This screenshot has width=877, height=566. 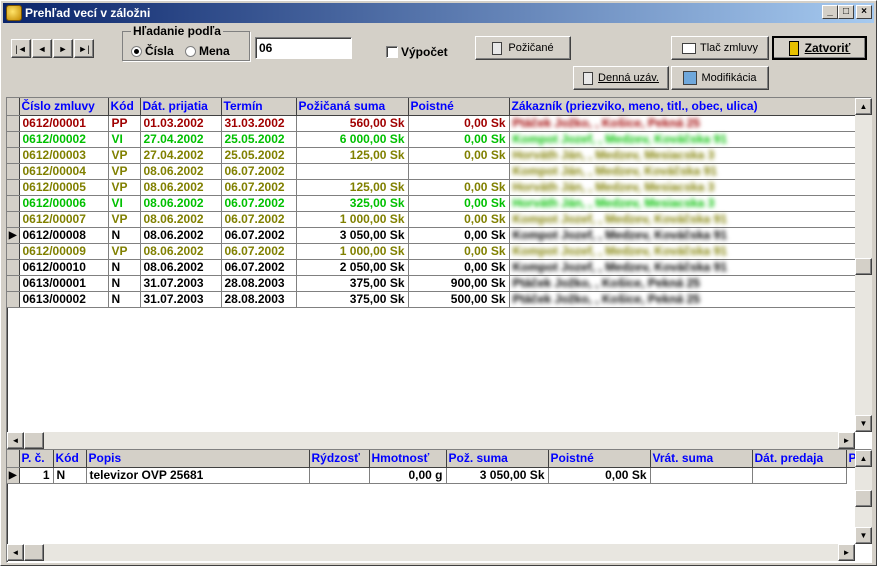 What do you see at coordinates (207, 51) in the screenshot?
I see `radio-name: Mena` at bounding box center [207, 51].